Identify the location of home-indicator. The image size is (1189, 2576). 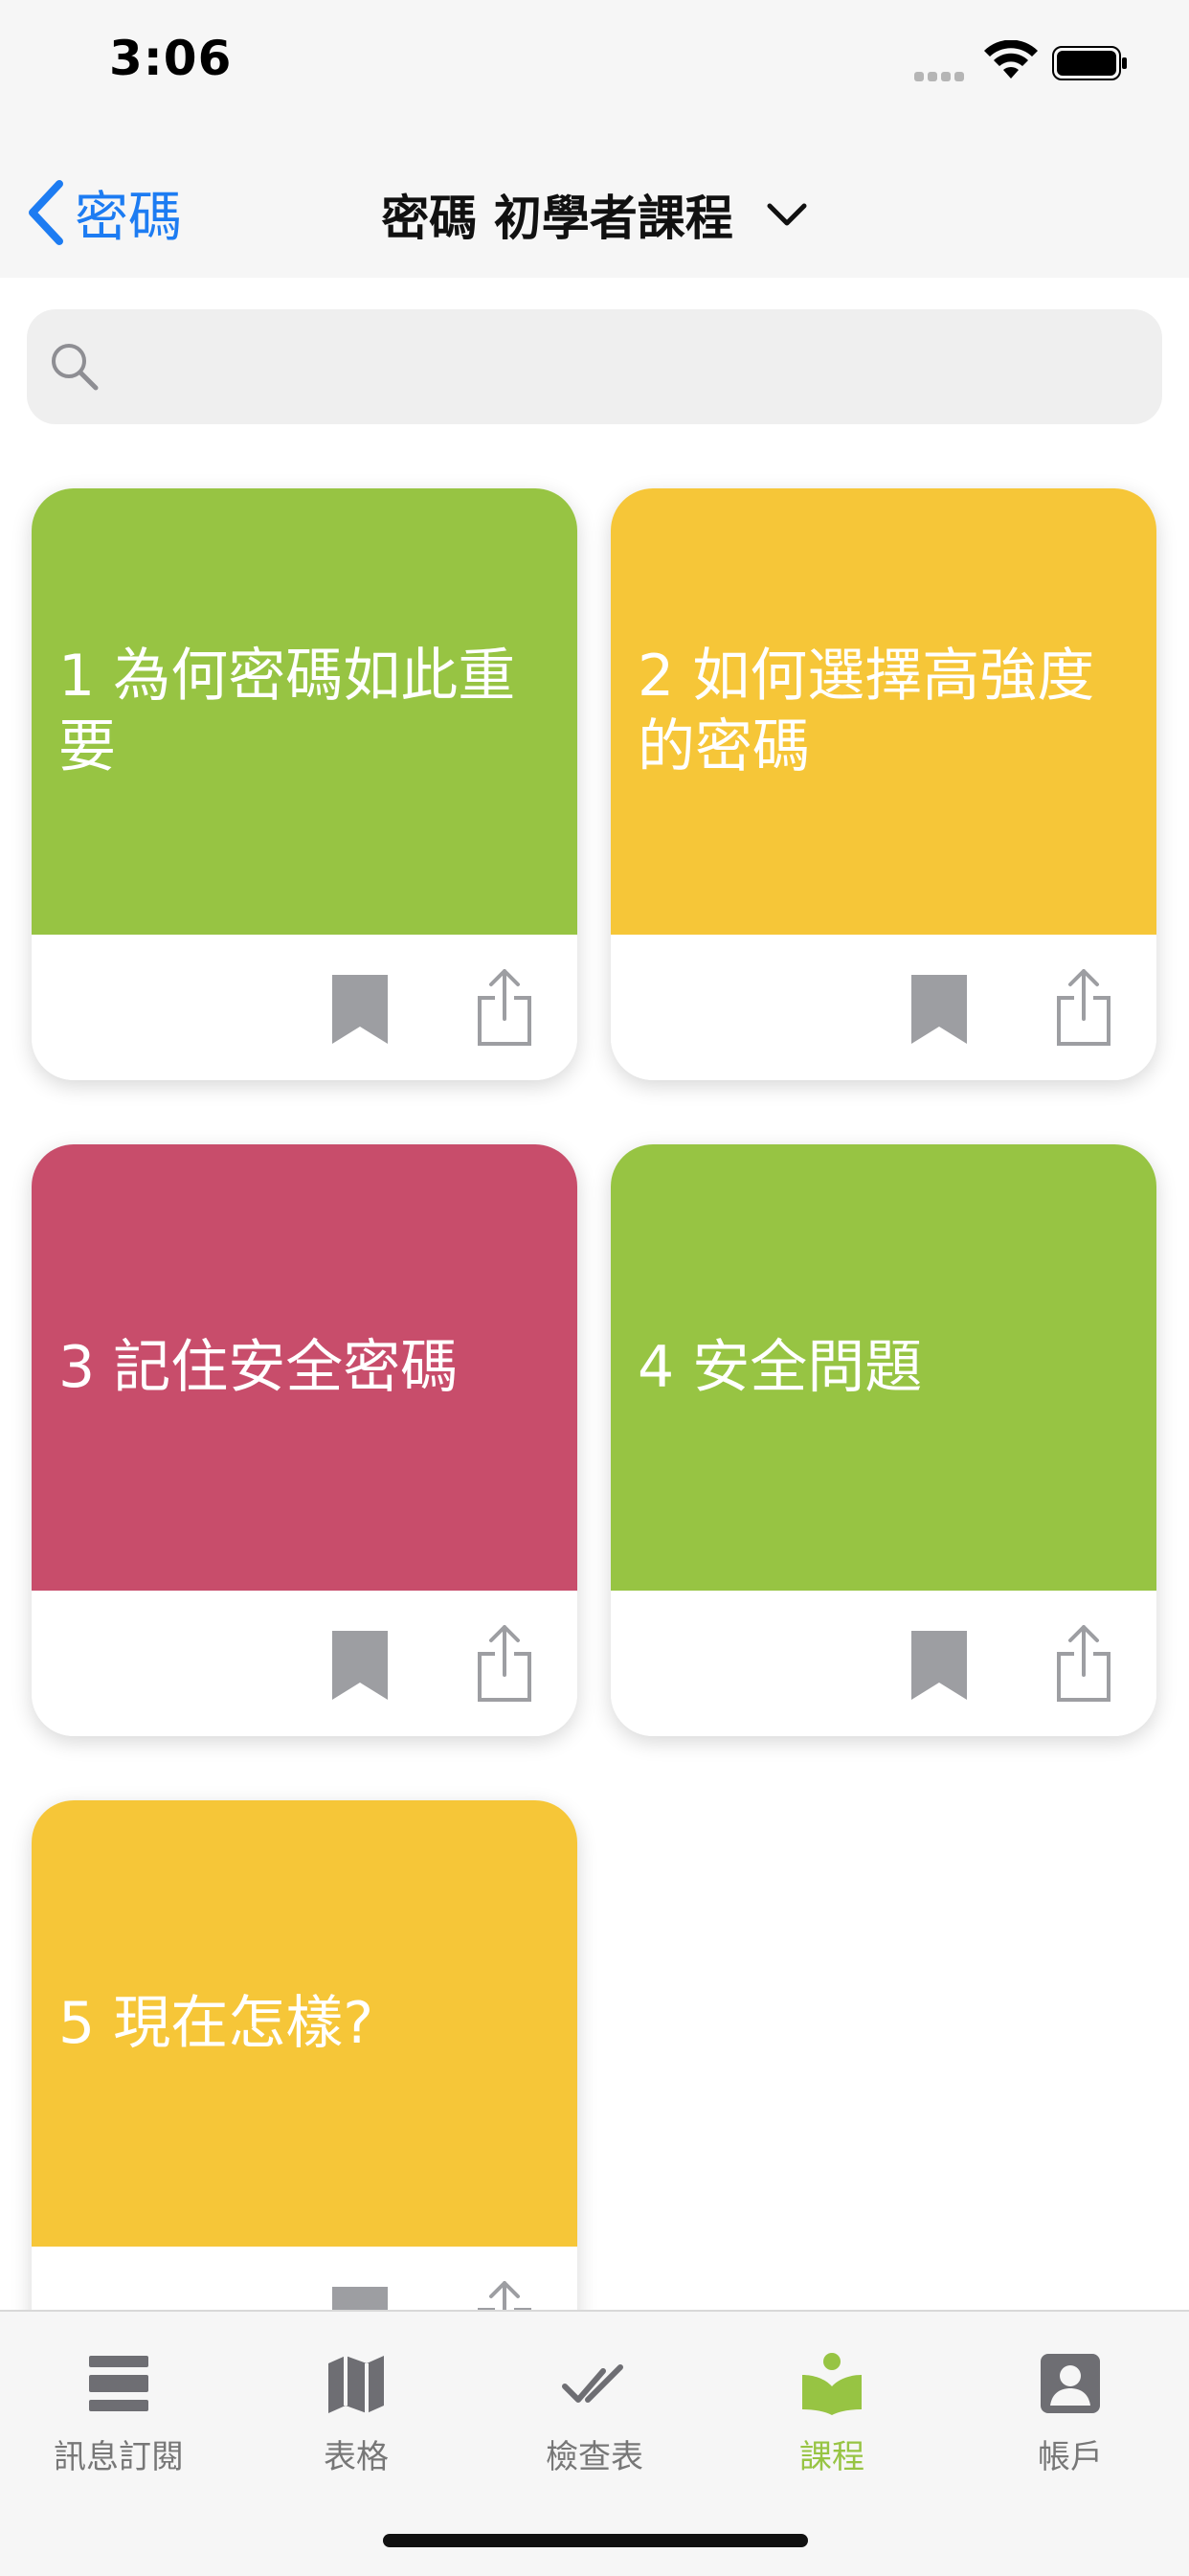
(595, 2540).